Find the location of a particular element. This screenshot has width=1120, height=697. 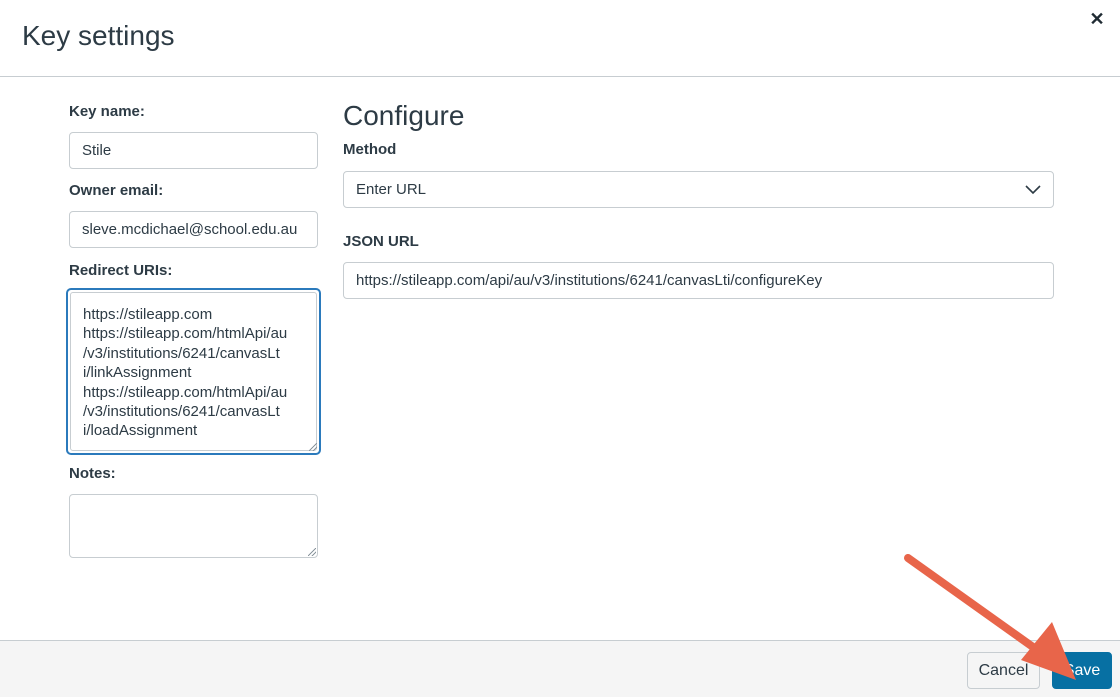

method-label: Method is located at coordinates (370, 149).